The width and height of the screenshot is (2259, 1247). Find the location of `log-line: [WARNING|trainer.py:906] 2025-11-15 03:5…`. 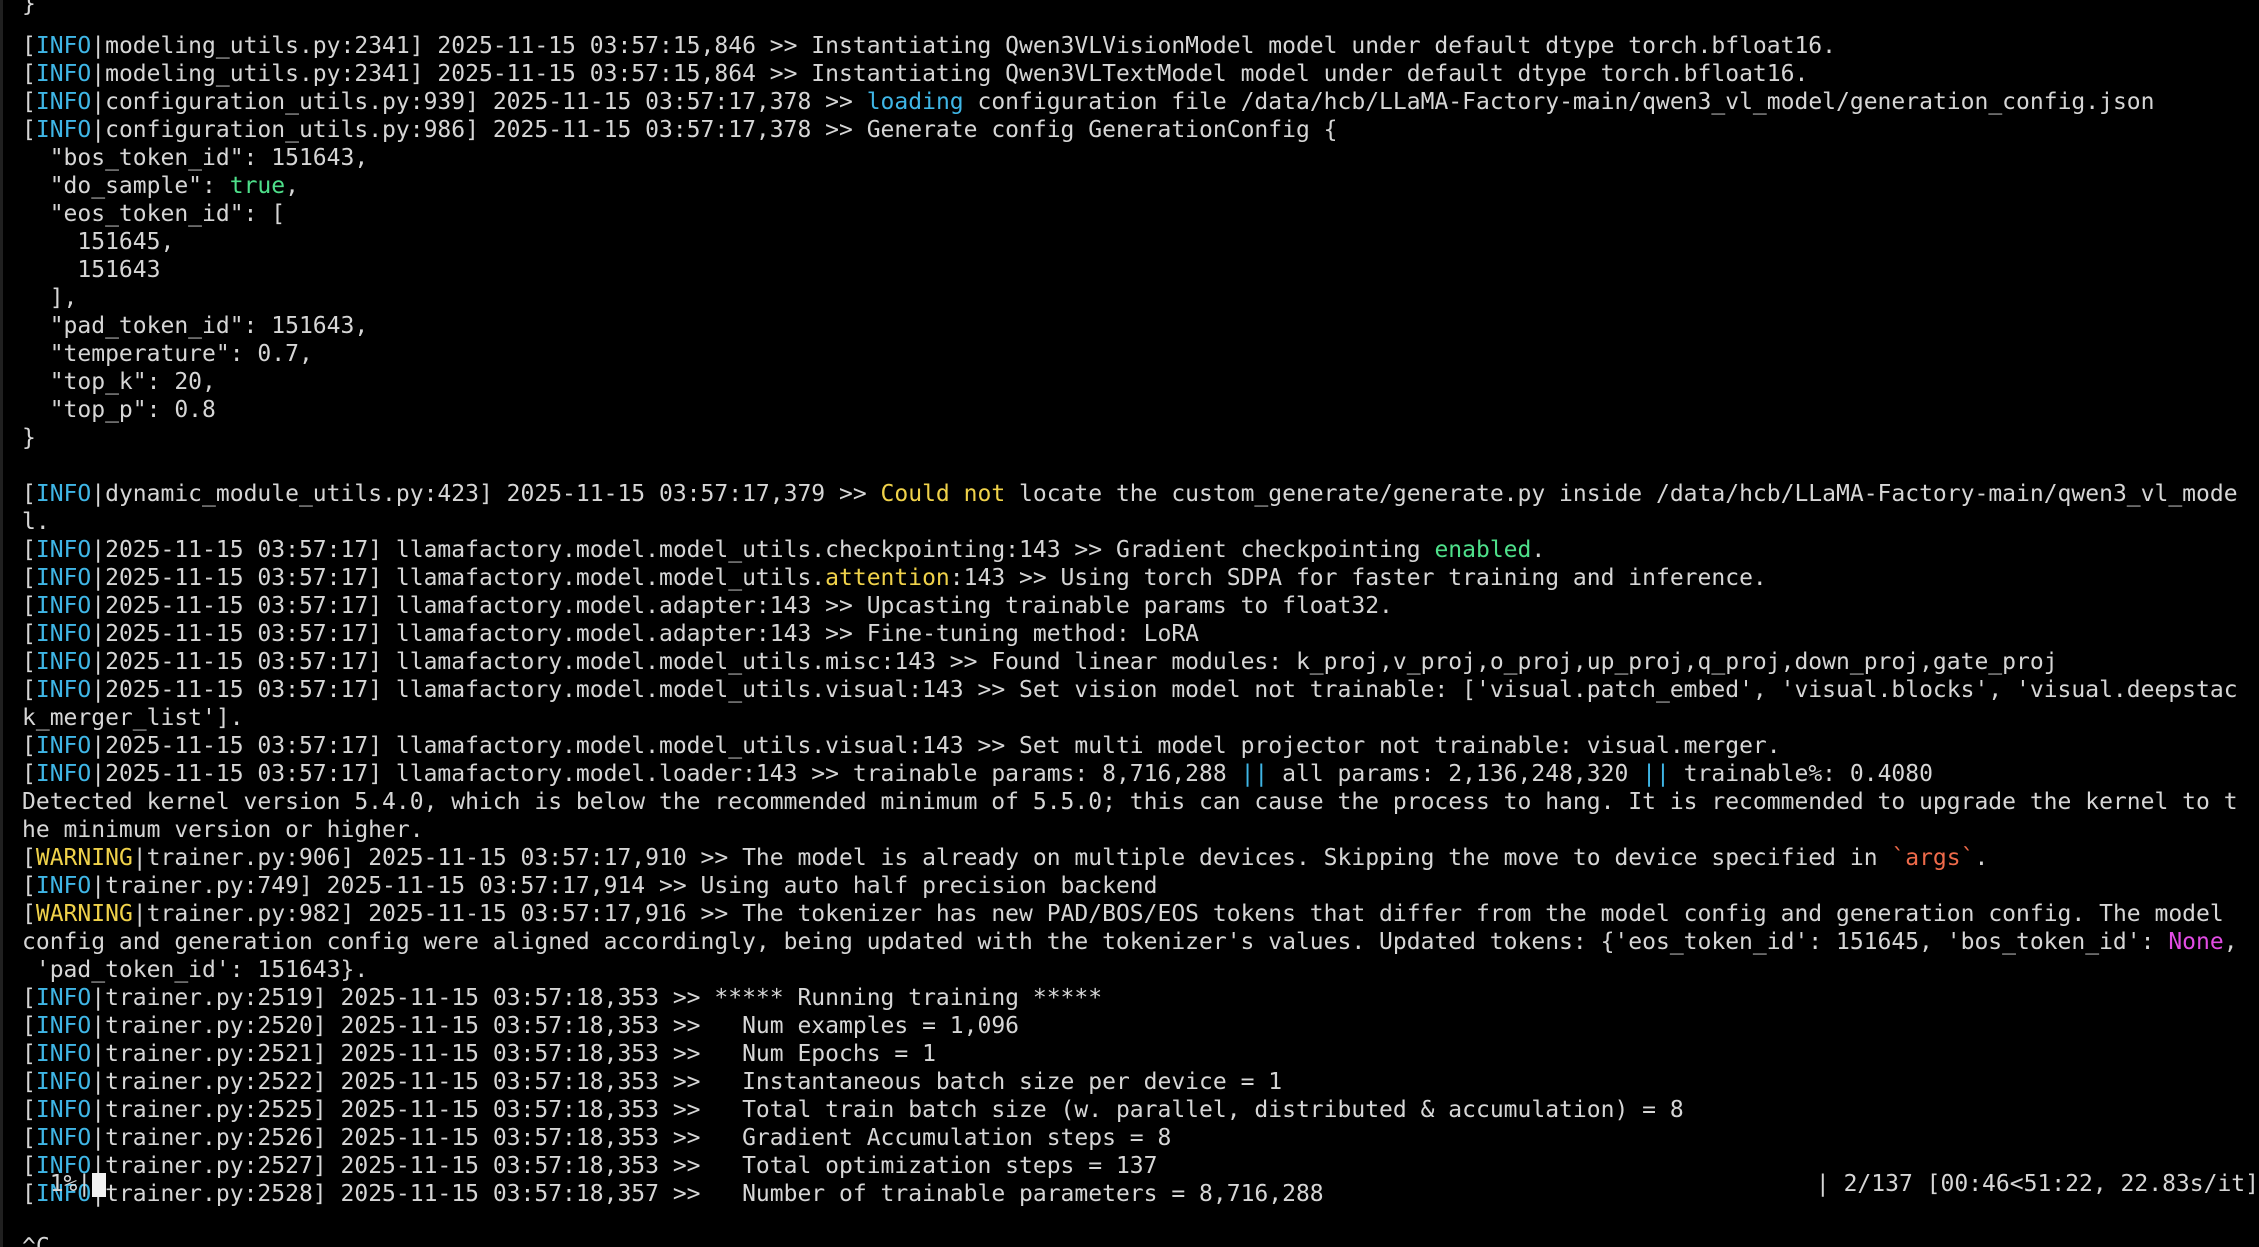

log-line: [WARNING|trainer.py:906] 2025-11-15 03:5… is located at coordinates (1140, 858).